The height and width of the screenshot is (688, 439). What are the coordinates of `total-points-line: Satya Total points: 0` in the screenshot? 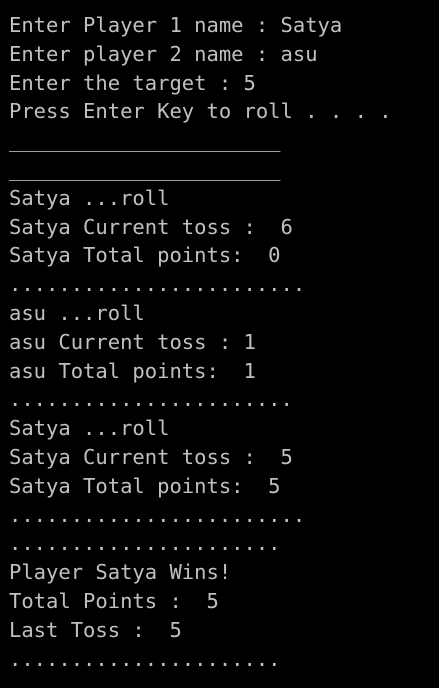 It's located at (145, 255).